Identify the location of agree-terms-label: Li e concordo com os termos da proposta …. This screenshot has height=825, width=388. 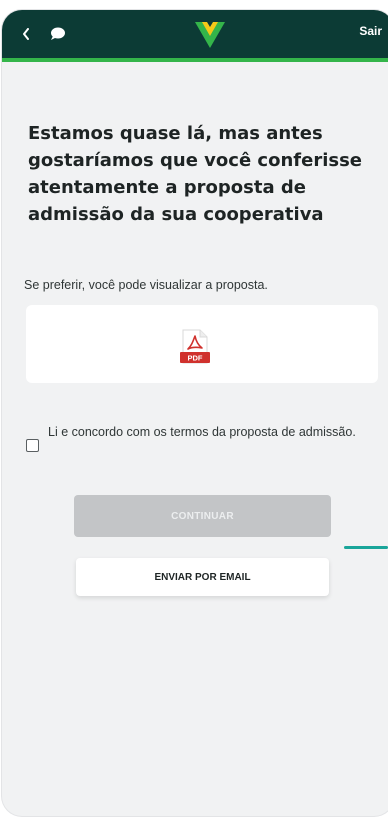
(202, 432).